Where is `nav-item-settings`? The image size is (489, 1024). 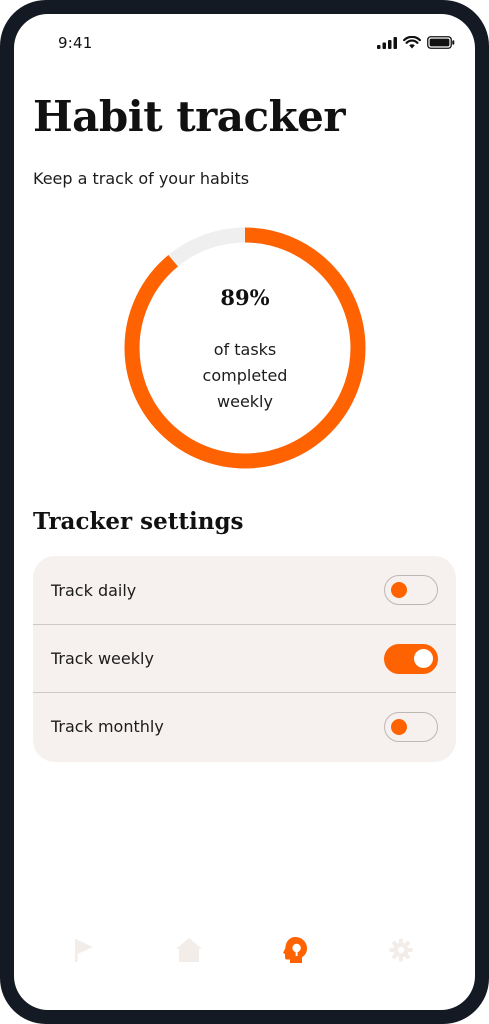 nav-item-settings is located at coordinates (401, 950).